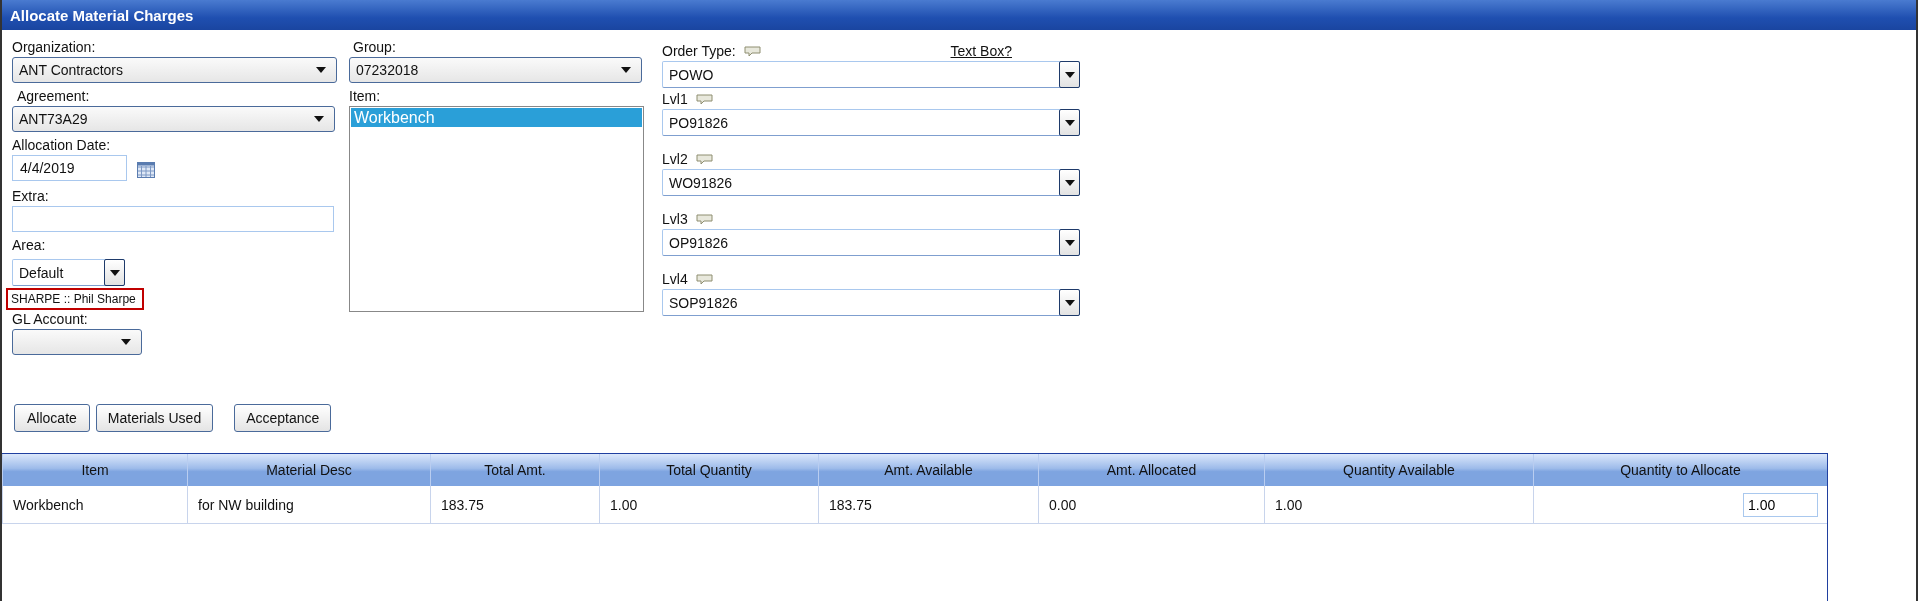  What do you see at coordinates (173, 119) in the screenshot?
I see `agreement-select: ANT73A29` at bounding box center [173, 119].